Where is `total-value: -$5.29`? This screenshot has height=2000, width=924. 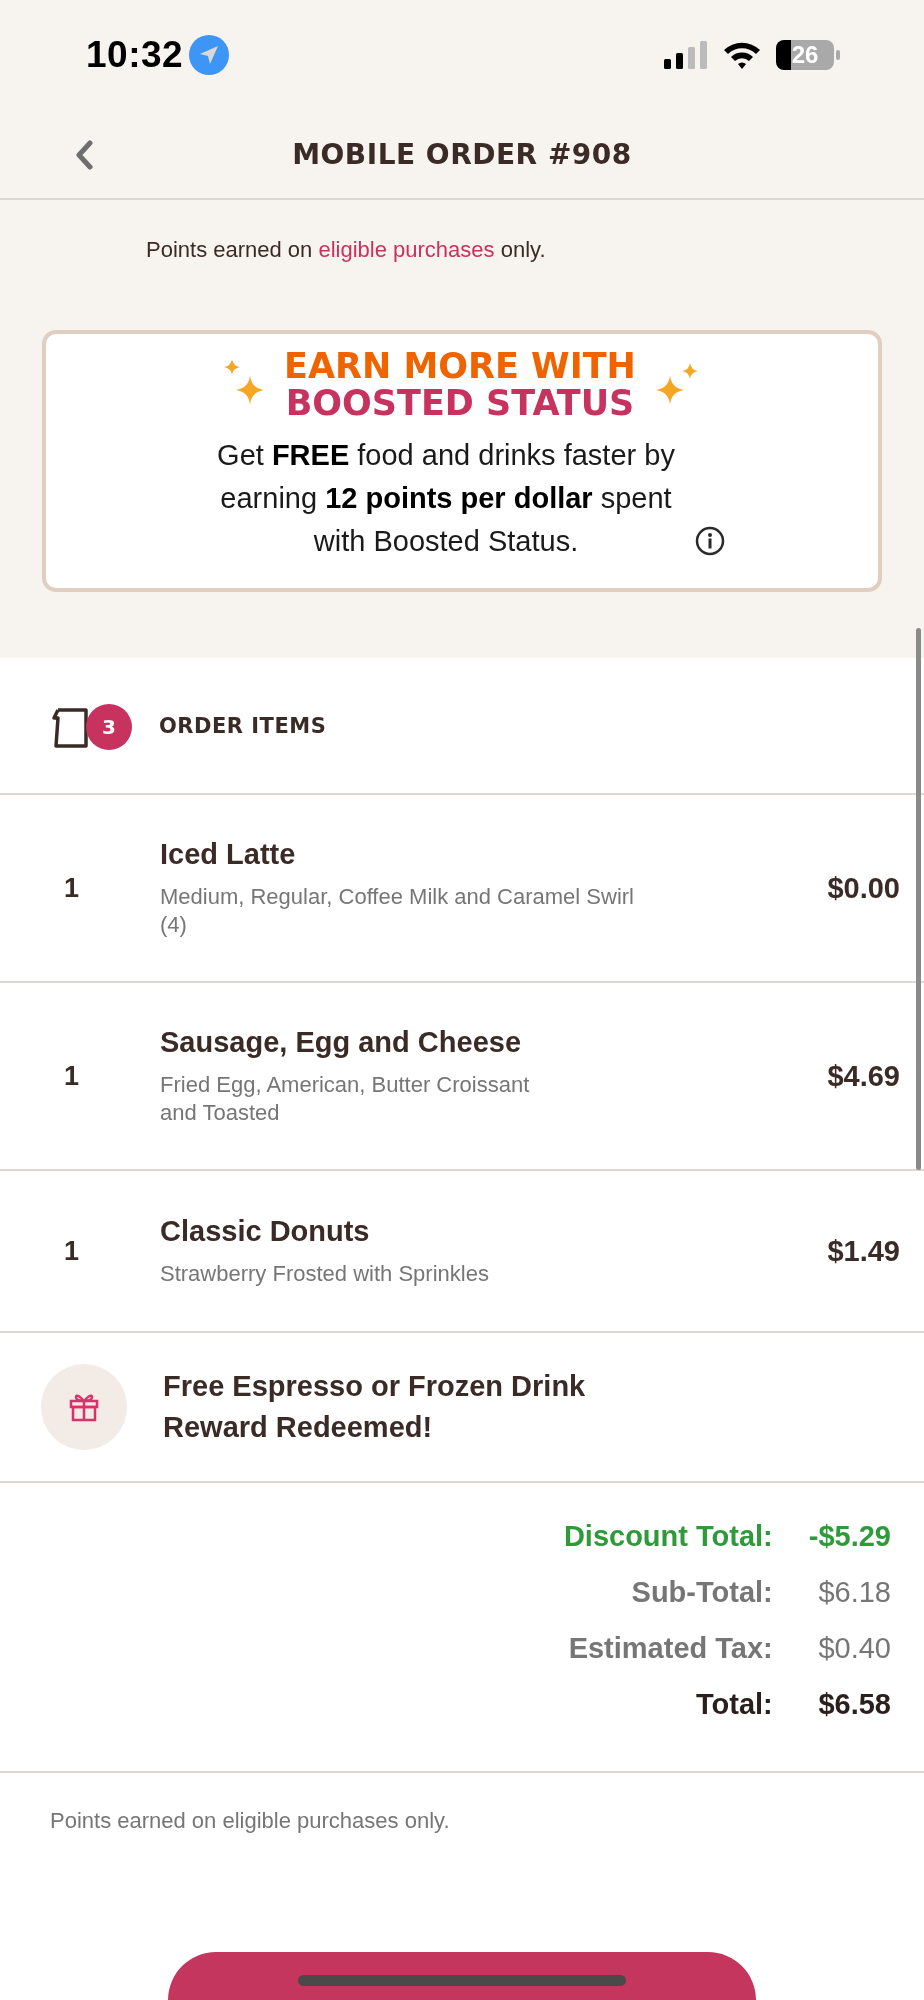
total-value: -$5.29 is located at coordinates (849, 1536).